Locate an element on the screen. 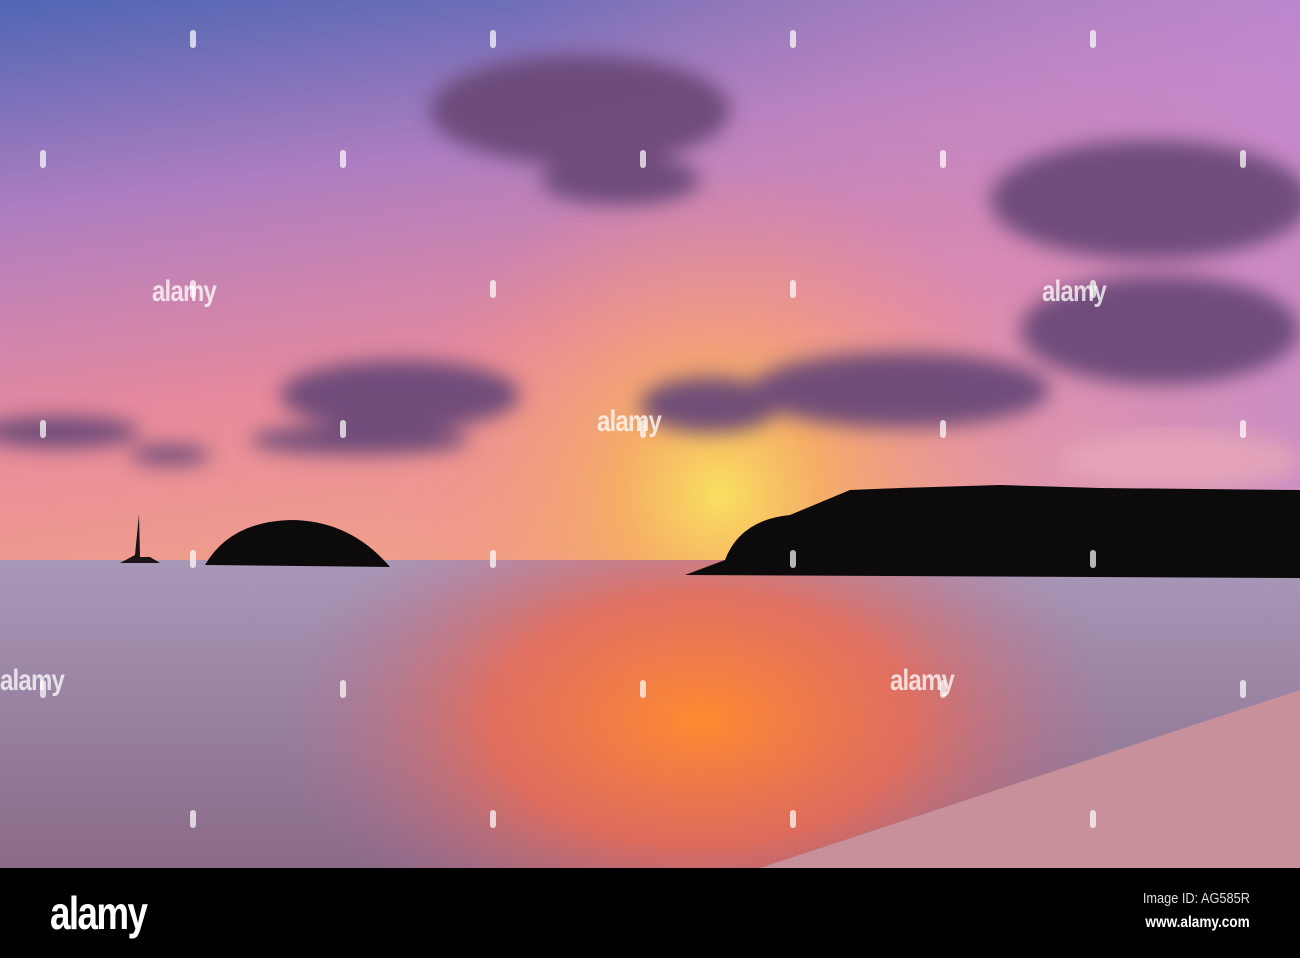 This screenshot has width=1300, height=958. alamy-logo: alamy is located at coordinates (99, 913).